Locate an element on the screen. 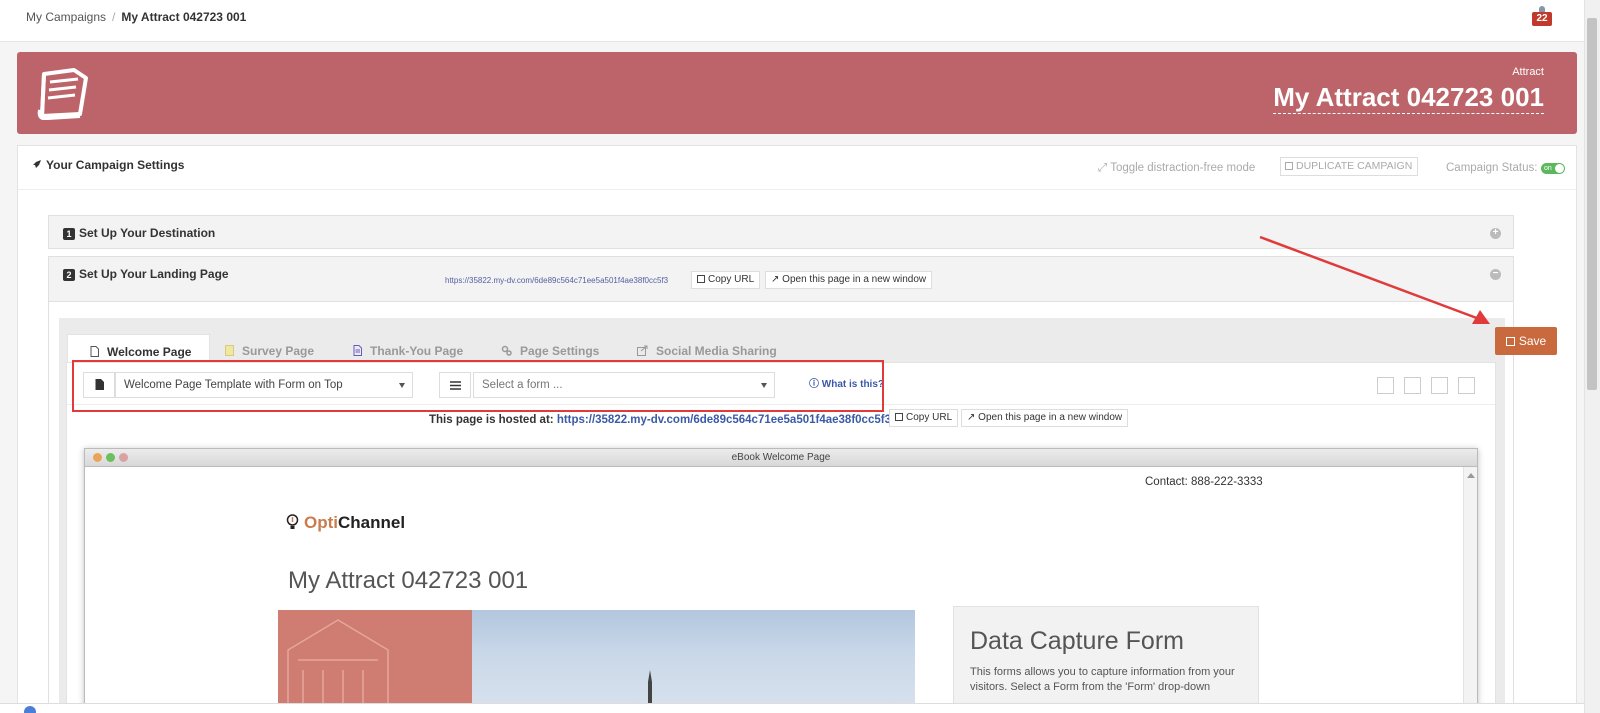 This screenshot has width=1600, height=713. logo-opti: Opti is located at coordinates (321, 522).